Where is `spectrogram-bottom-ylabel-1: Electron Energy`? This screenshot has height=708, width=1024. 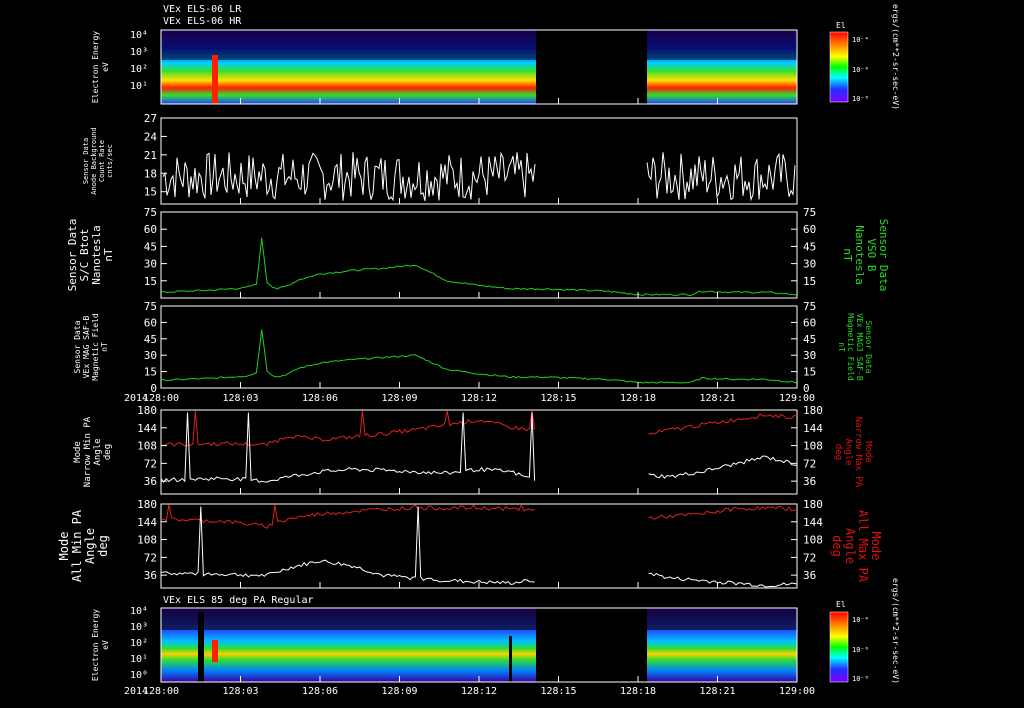 spectrogram-bottom-ylabel-1: Electron Energy is located at coordinates (95, 645).